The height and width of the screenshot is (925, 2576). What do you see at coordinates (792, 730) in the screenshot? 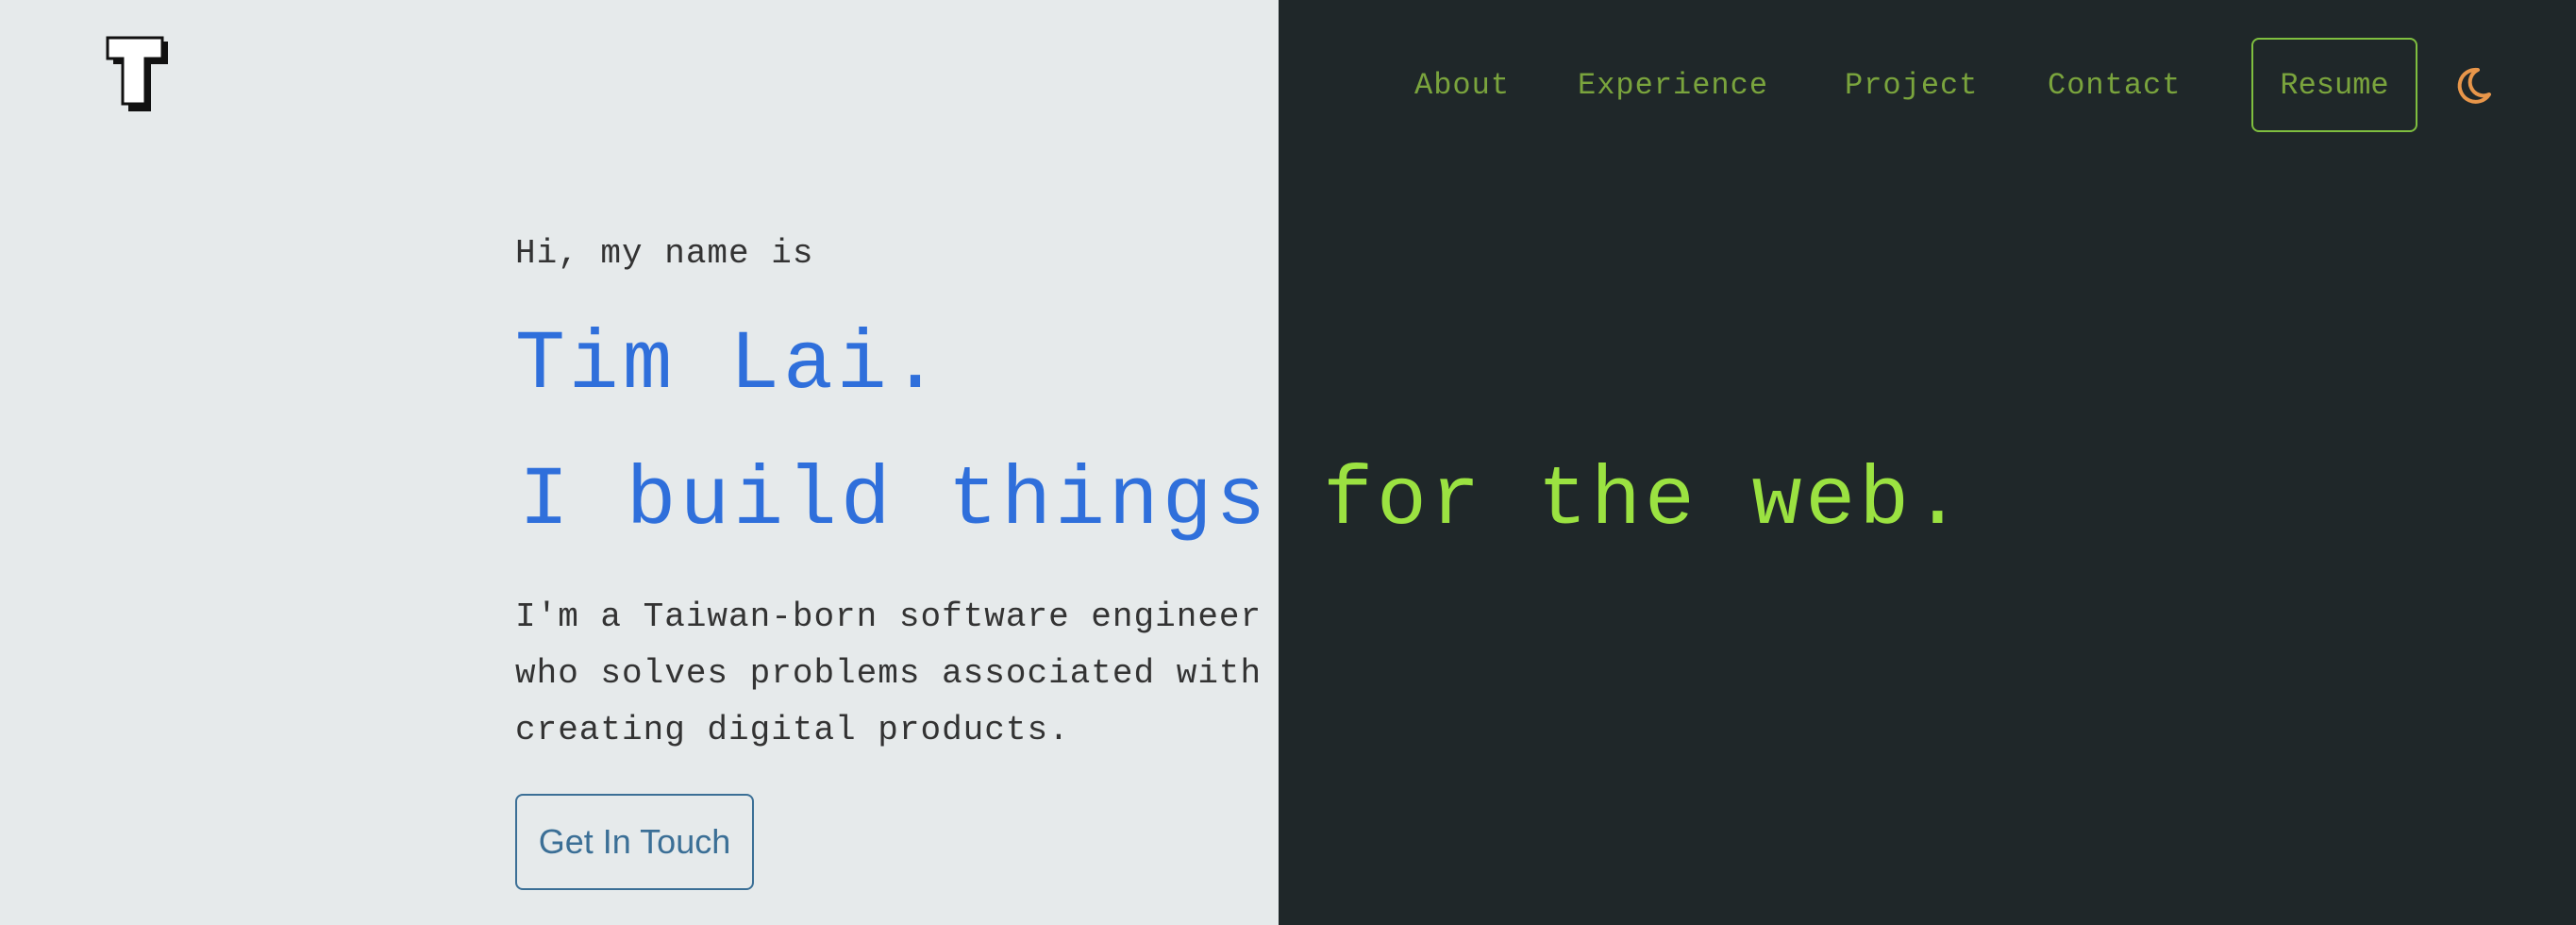
I see `description-line: creating digital products.` at bounding box center [792, 730].